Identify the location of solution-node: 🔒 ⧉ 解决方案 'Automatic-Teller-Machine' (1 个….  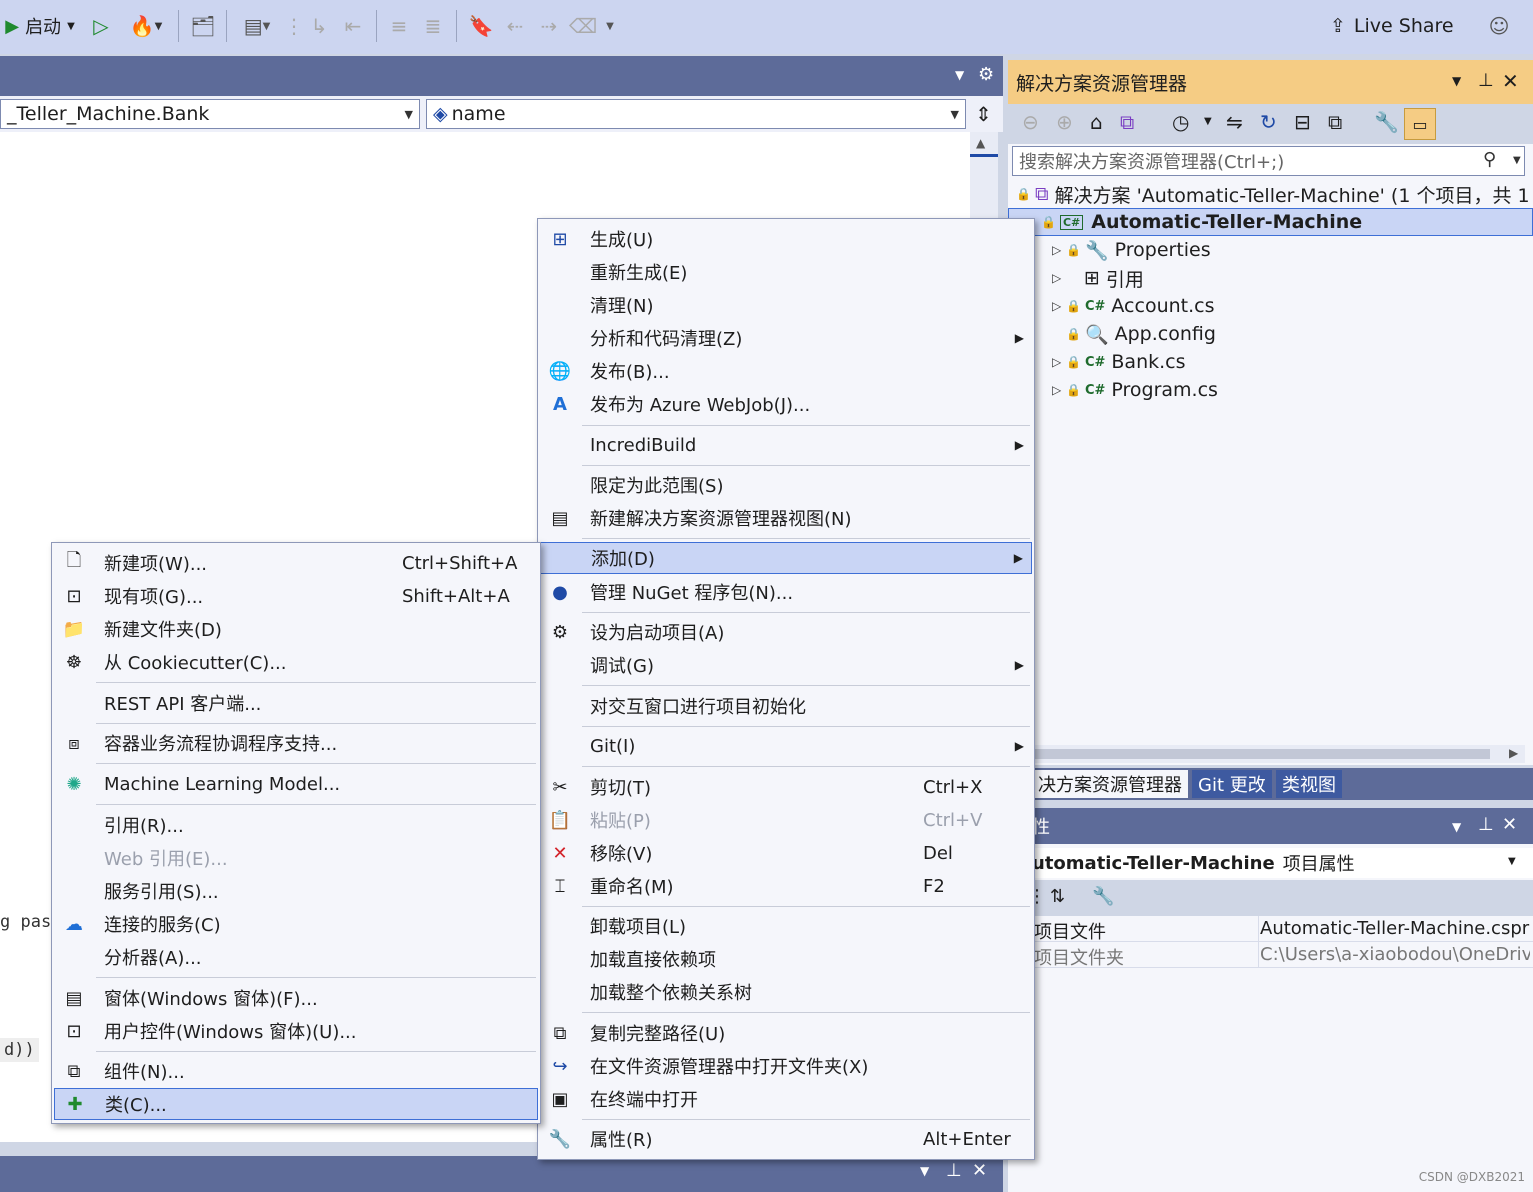
(1270, 194).